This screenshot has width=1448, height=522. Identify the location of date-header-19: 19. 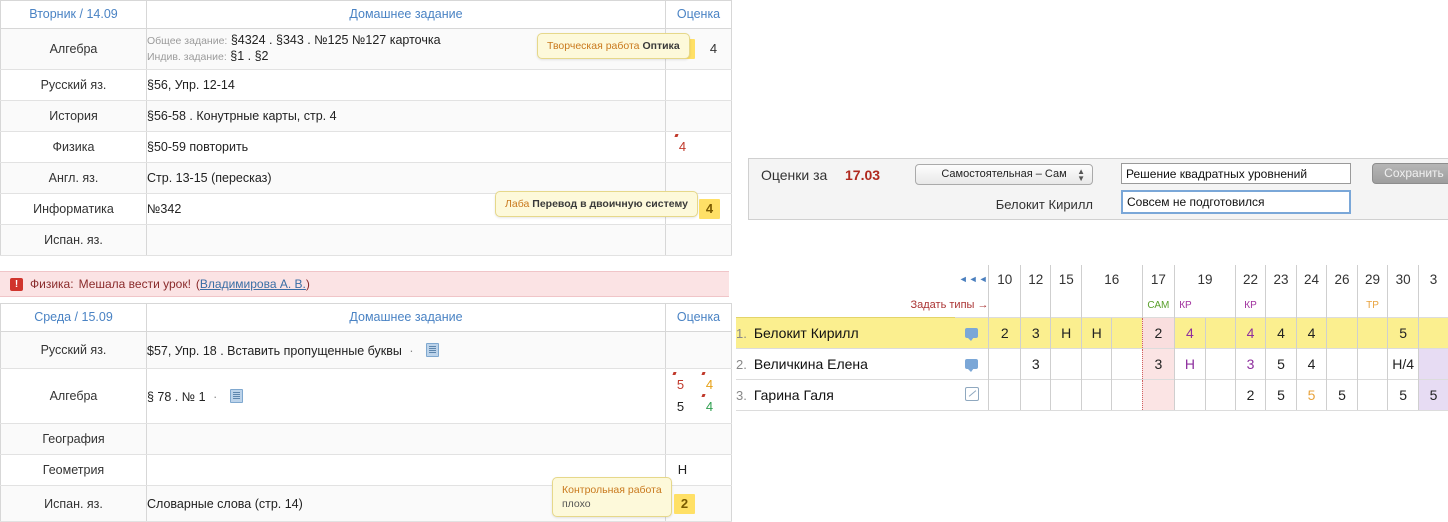
(1205, 279).